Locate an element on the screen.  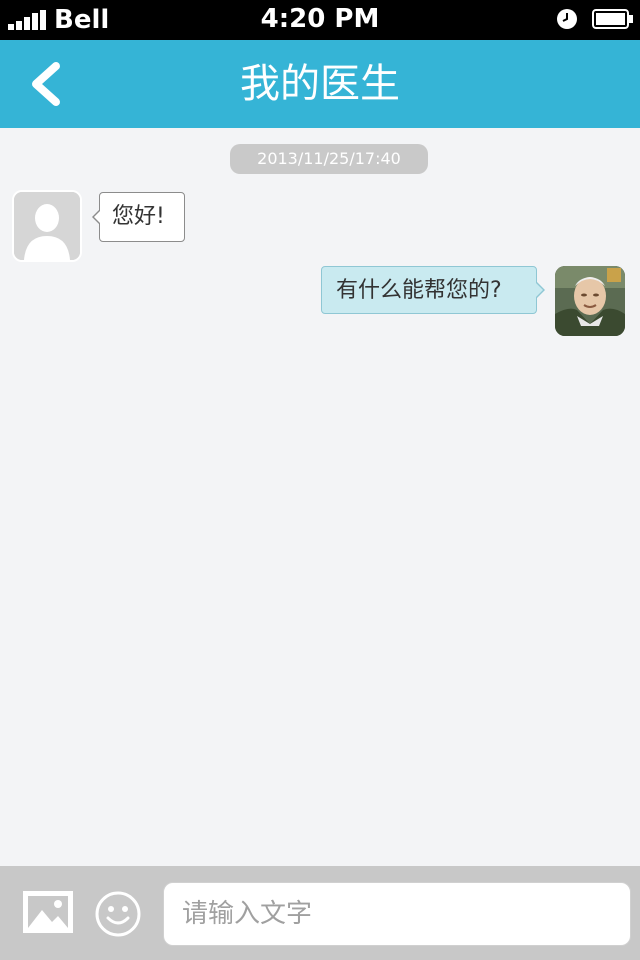
input-bar is located at coordinates (320, 913).